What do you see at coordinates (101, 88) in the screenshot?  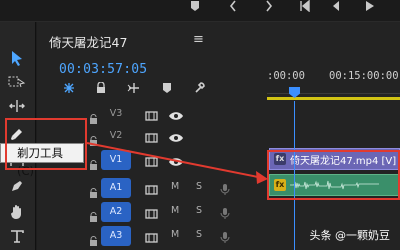 I see `linked-selection-icon` at bounding box center [101, 88].